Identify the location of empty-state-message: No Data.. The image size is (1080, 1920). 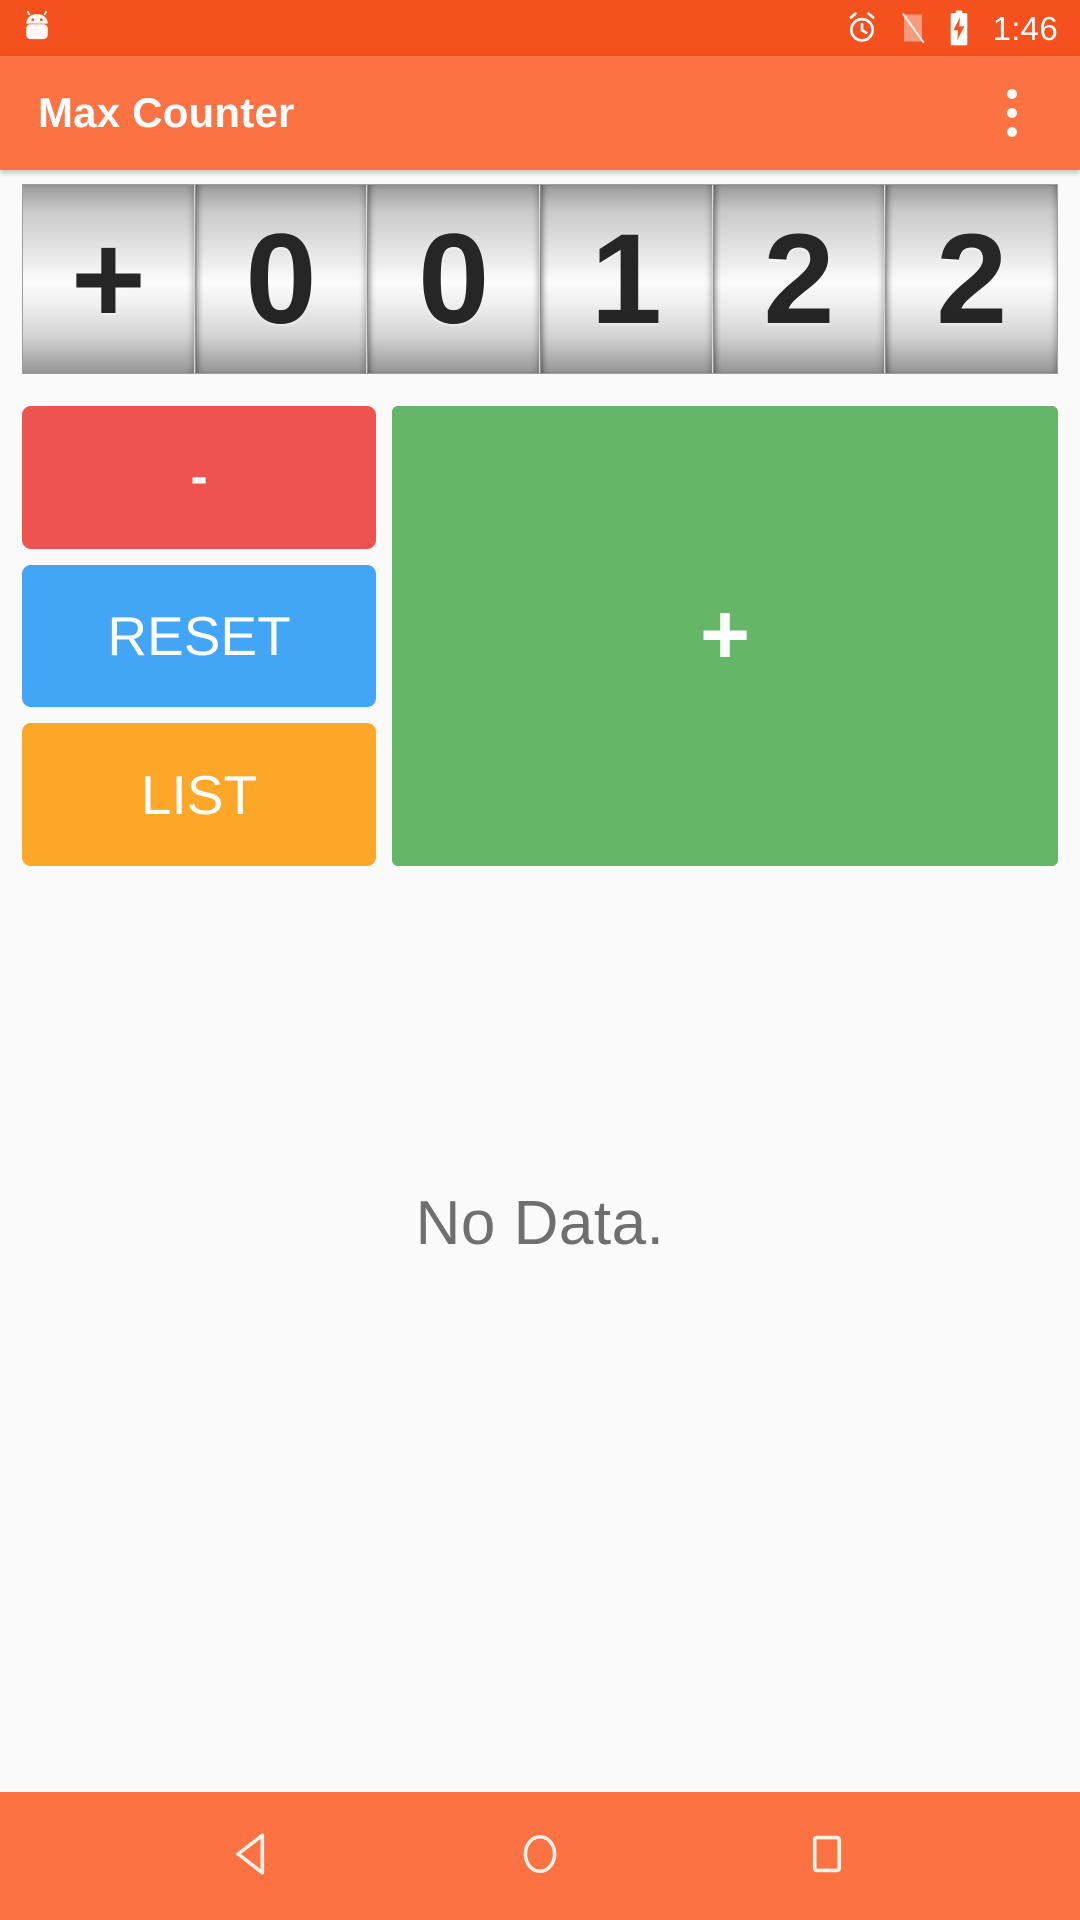
(540, 1223).